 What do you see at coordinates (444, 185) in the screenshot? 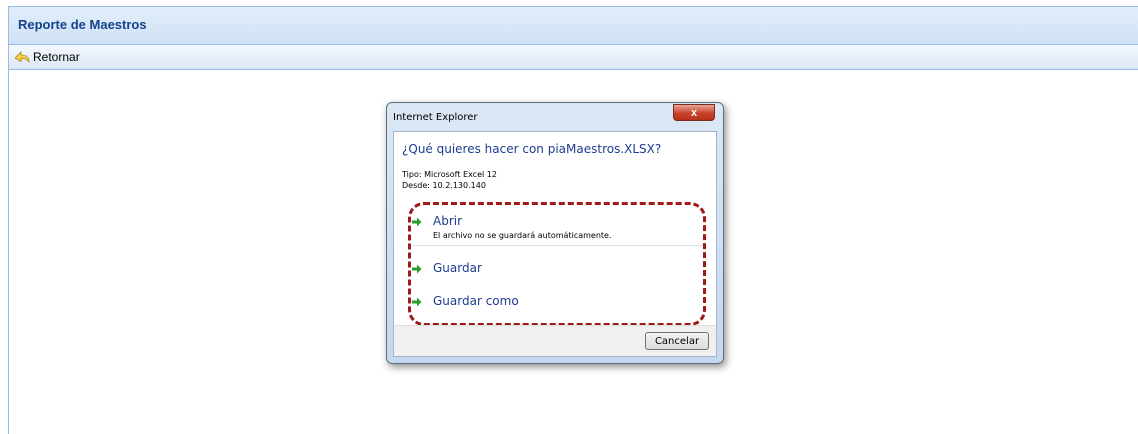
I see `file-source: Desde: 10.2.130.140` at bounding box center [444, 185].